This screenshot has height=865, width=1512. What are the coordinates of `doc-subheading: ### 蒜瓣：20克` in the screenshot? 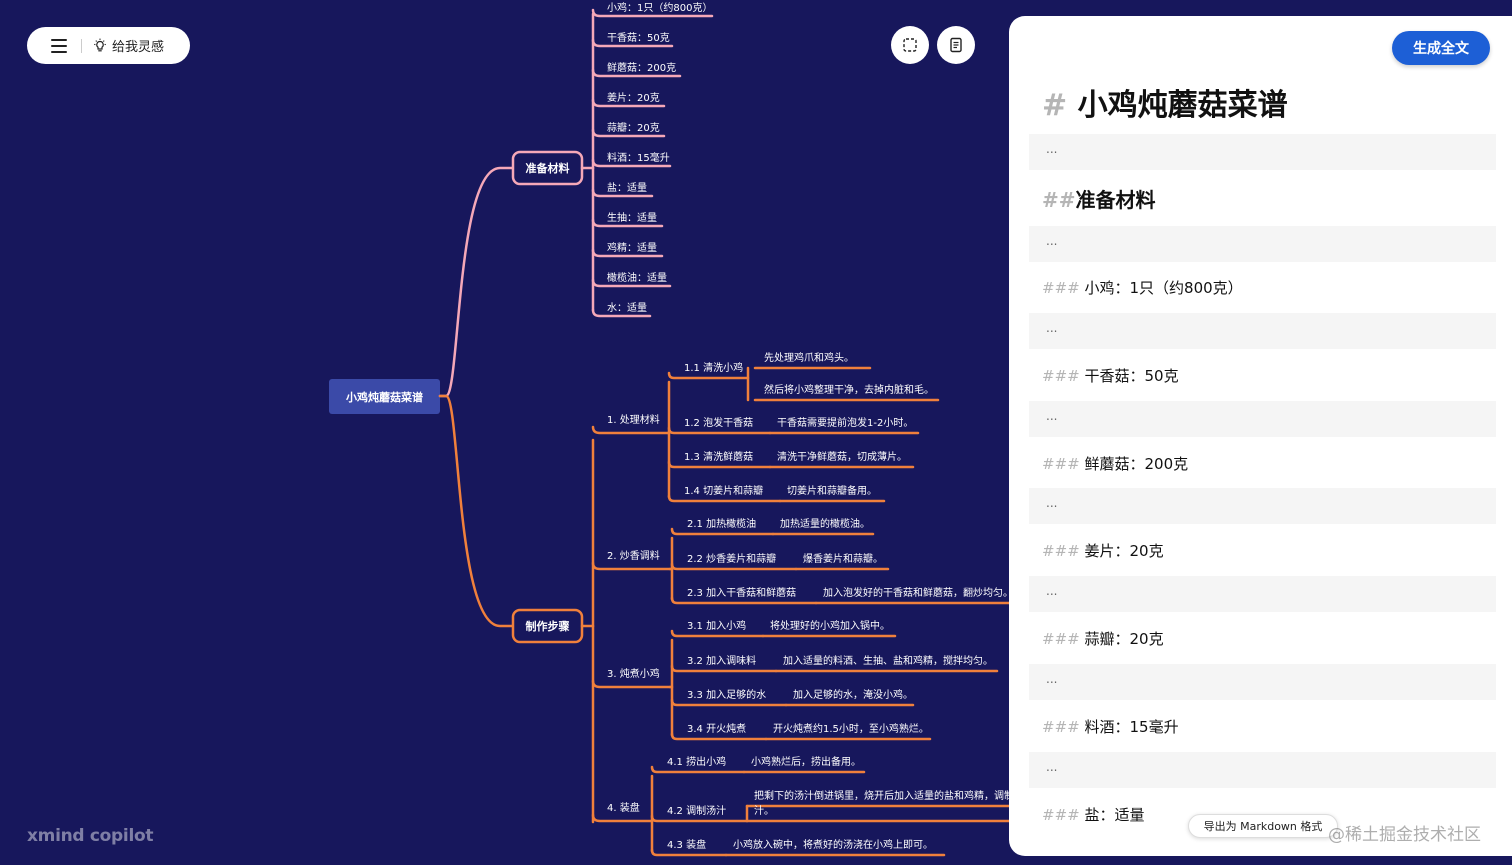 It's located at (1103, 638).